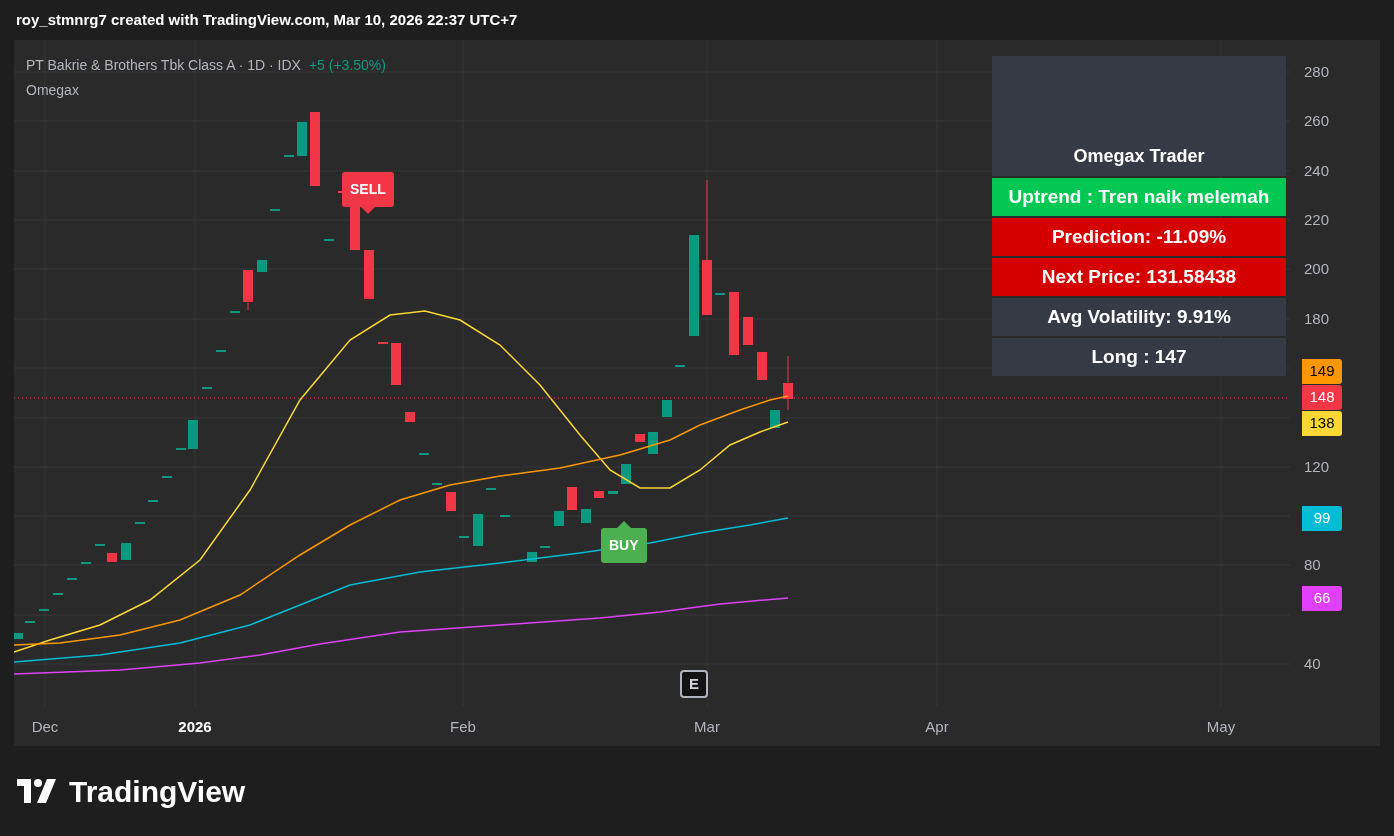 Image resolution: width=1394 pixels, height=836 pixels. I want to click on axis-label: 80, so click(1312, 564).